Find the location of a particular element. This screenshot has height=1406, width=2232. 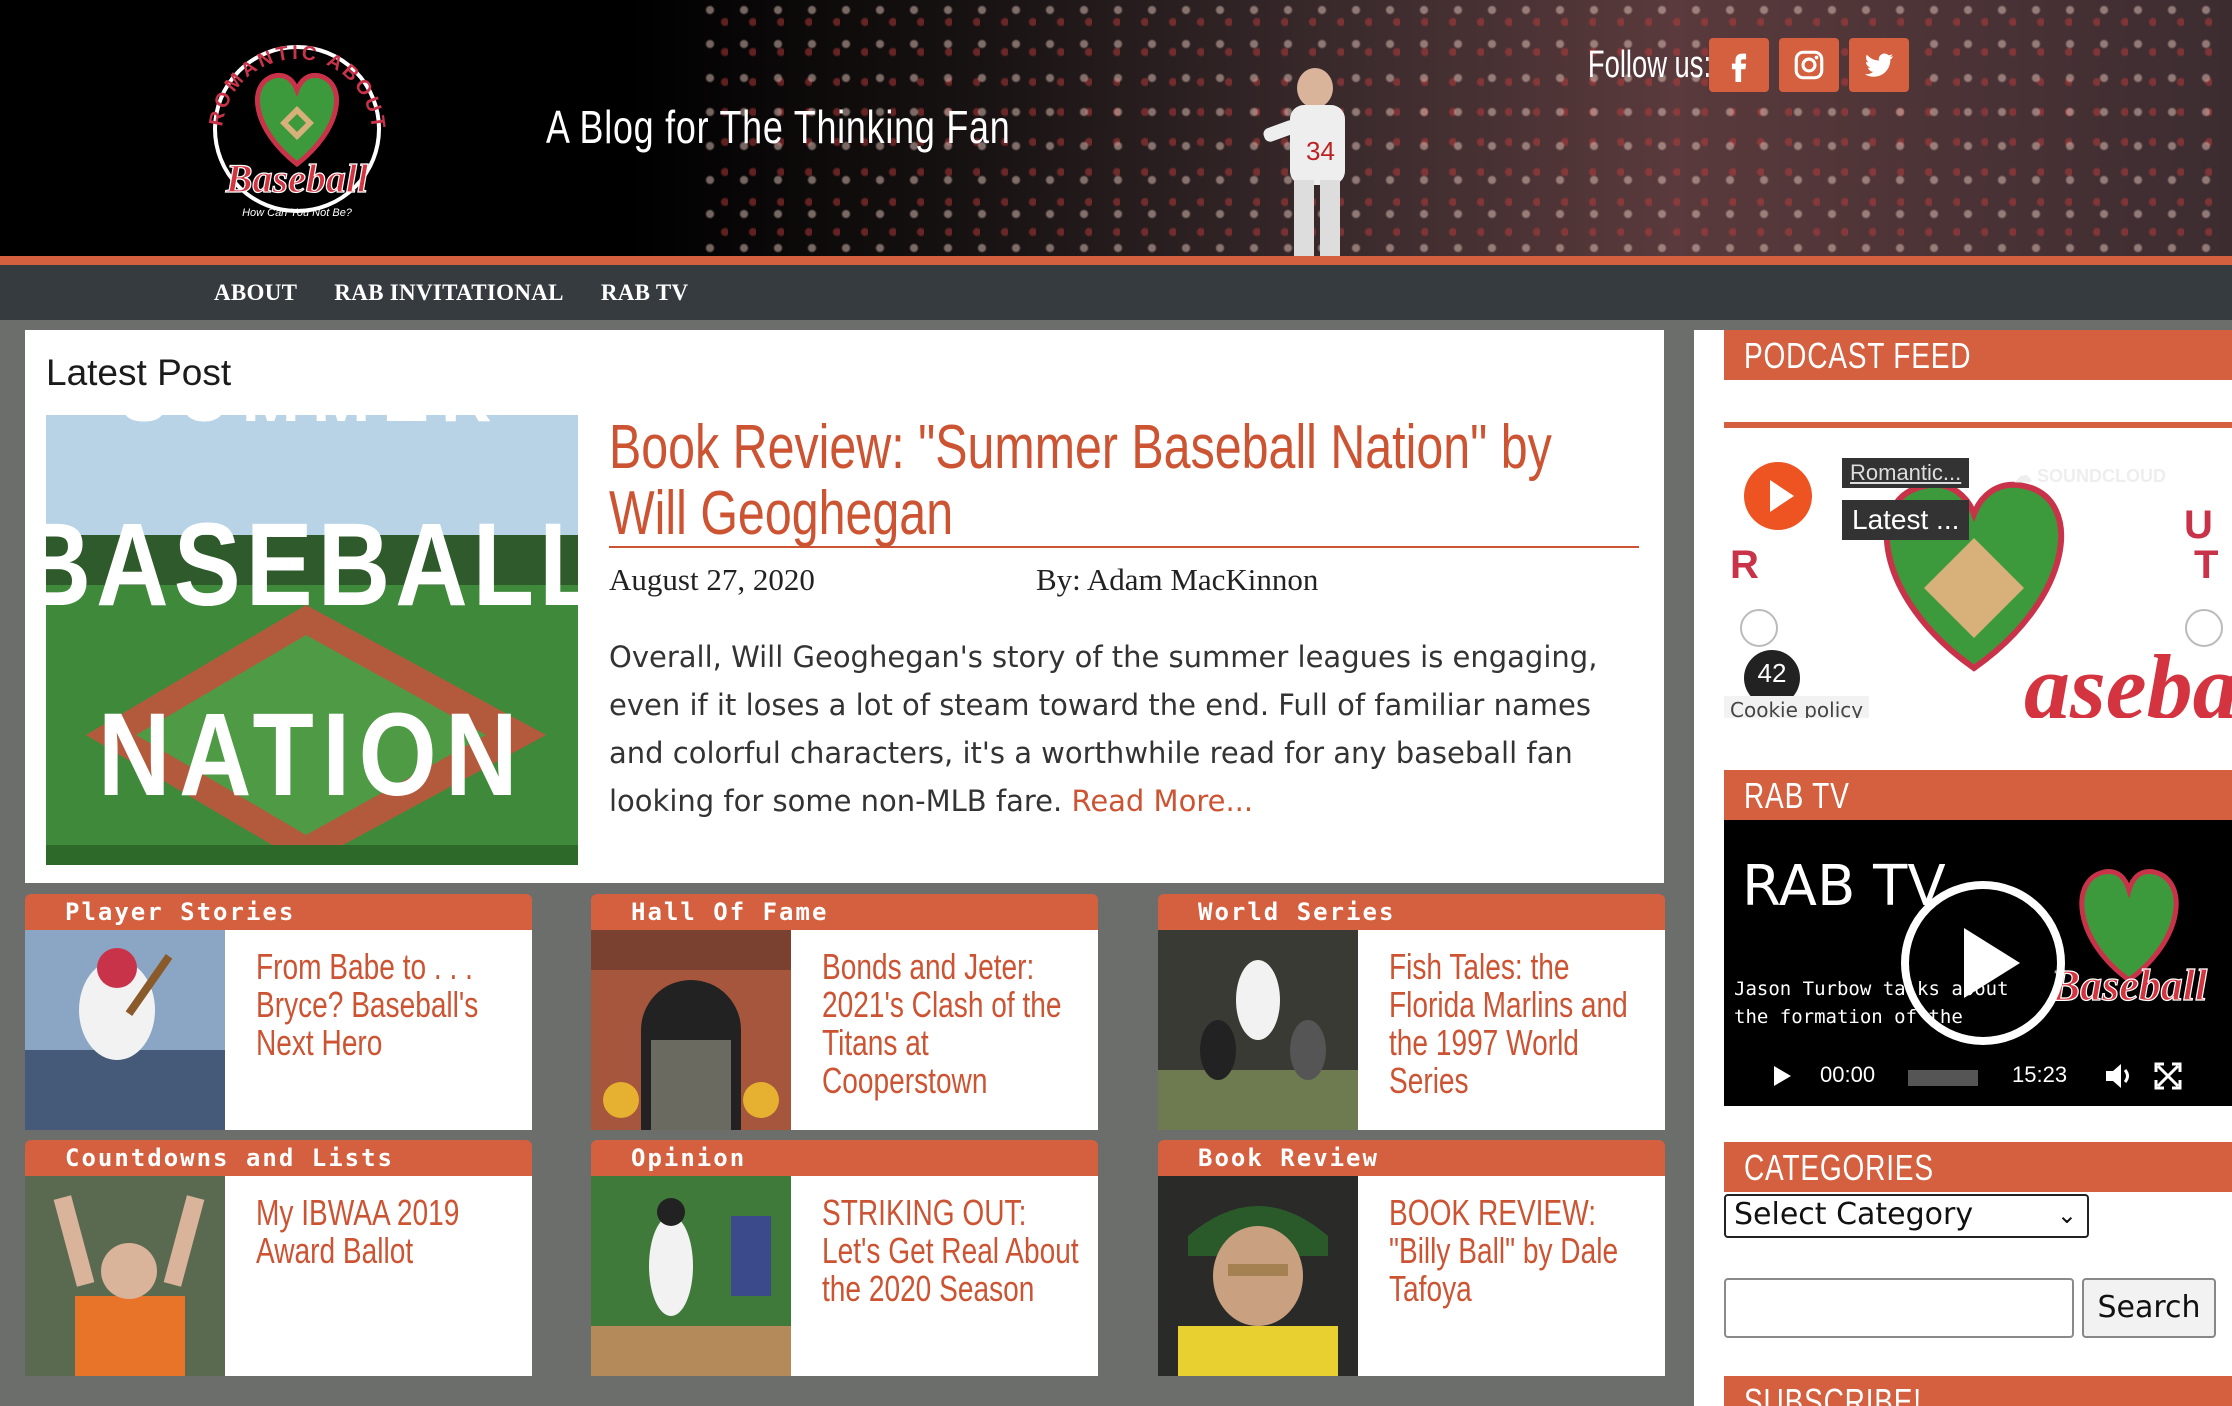

nav-about: ABOUT is located at coordinates (255, 293).